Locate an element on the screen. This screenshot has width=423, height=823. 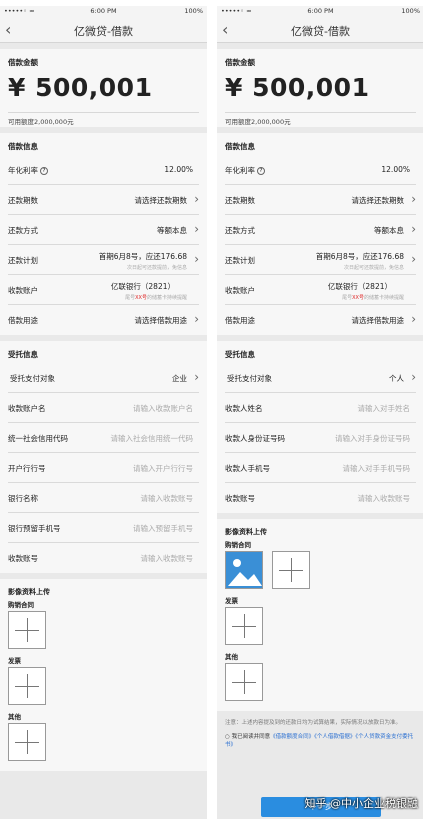
form-row: 银行预留手机号 请输入预留手机号 is located at coordinates (103, 528).